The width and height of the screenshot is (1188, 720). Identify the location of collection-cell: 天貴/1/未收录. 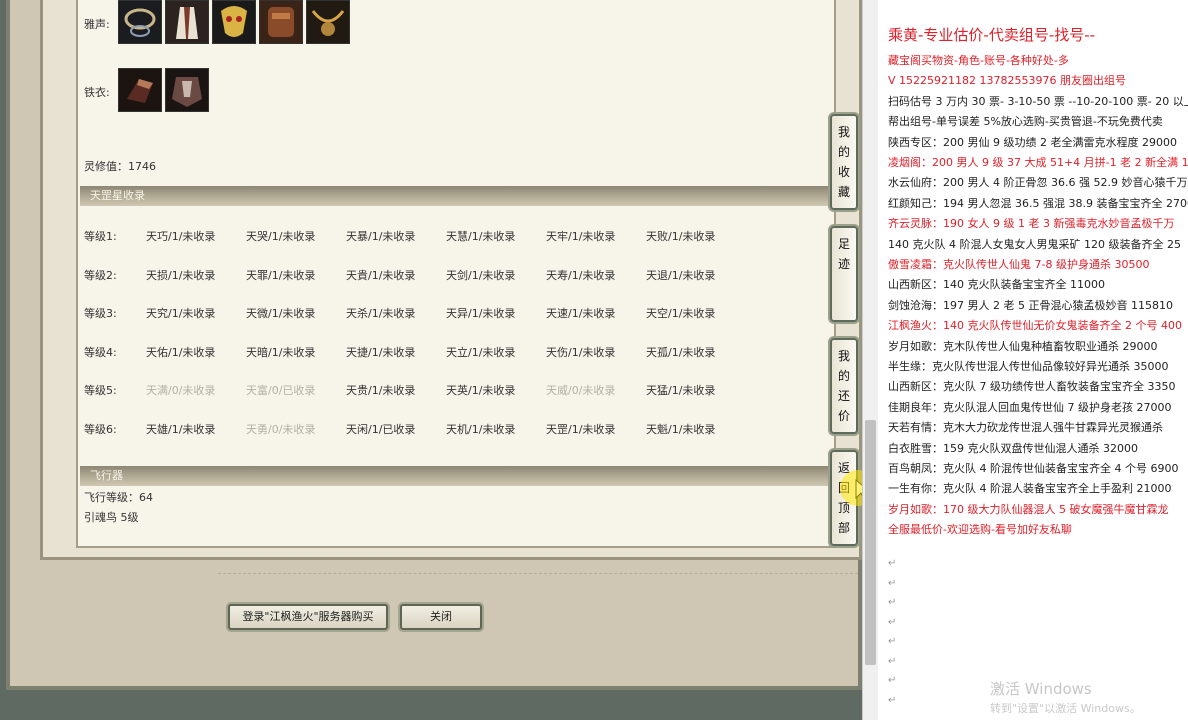
(381, 275).